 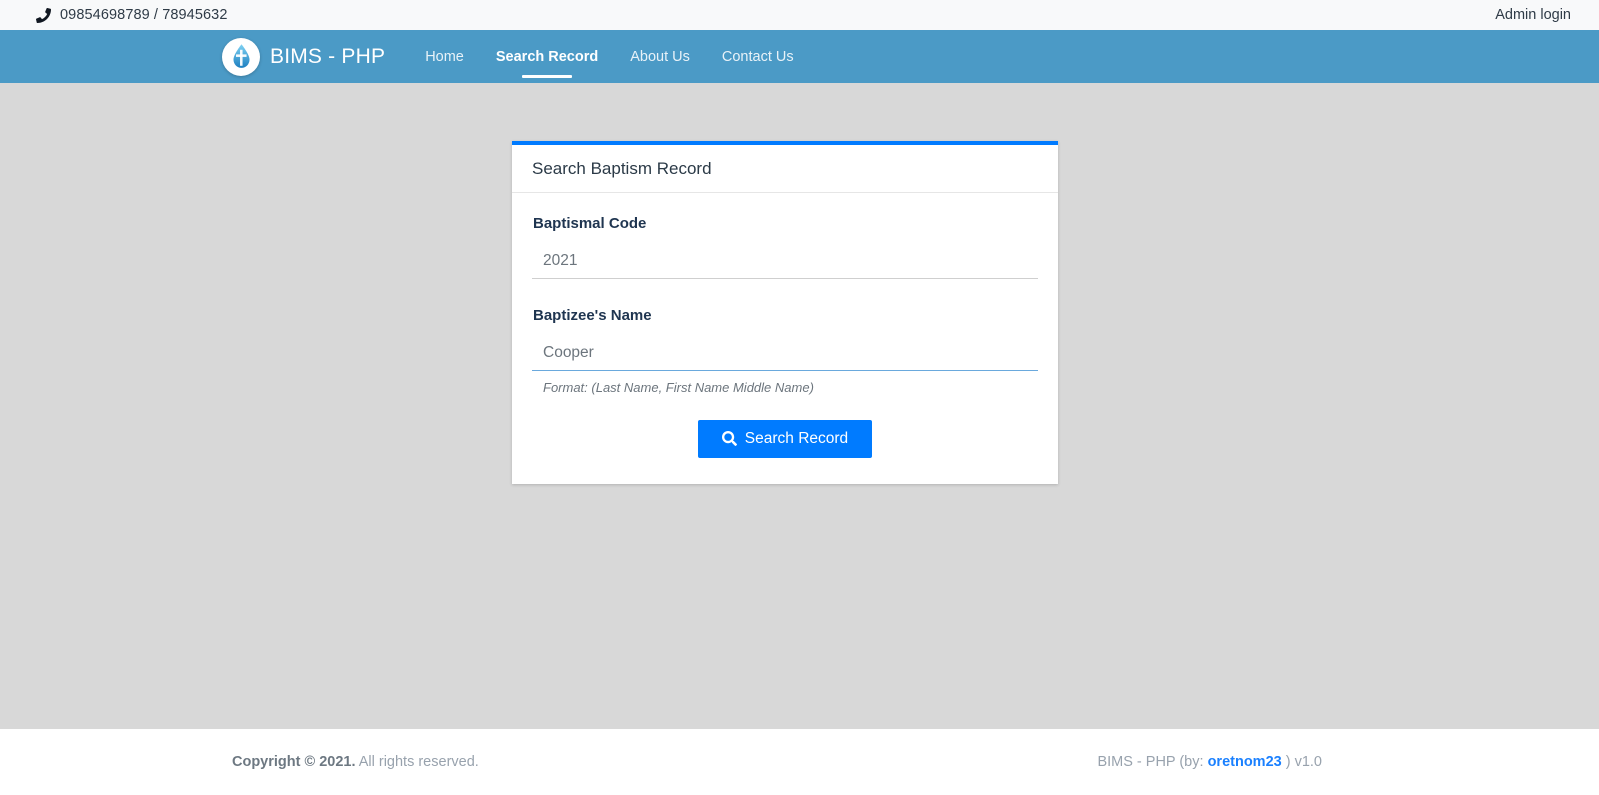 What do you see at coordinates (1245, 762) in the screenshot?
I see `footer-credit-link: oretnom23` at bounding box center [1245, 762].